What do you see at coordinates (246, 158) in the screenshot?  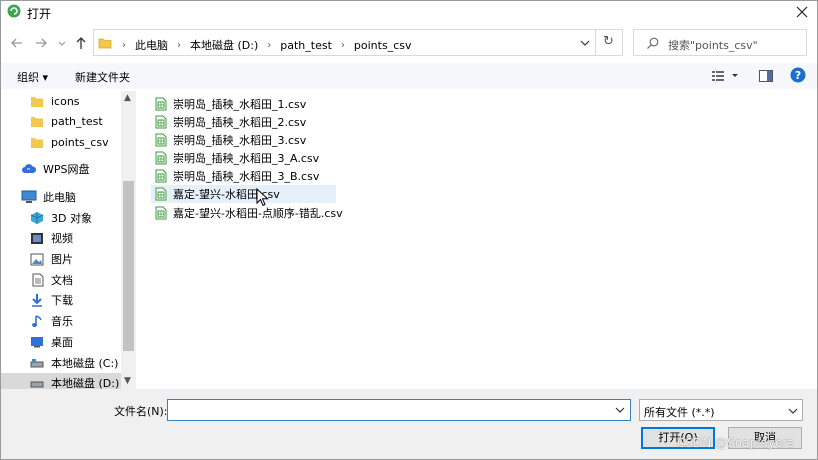 I see `file-name: 崇明岛_插秧_水稻田_3_A.csv` at bounding box center [246, 158].